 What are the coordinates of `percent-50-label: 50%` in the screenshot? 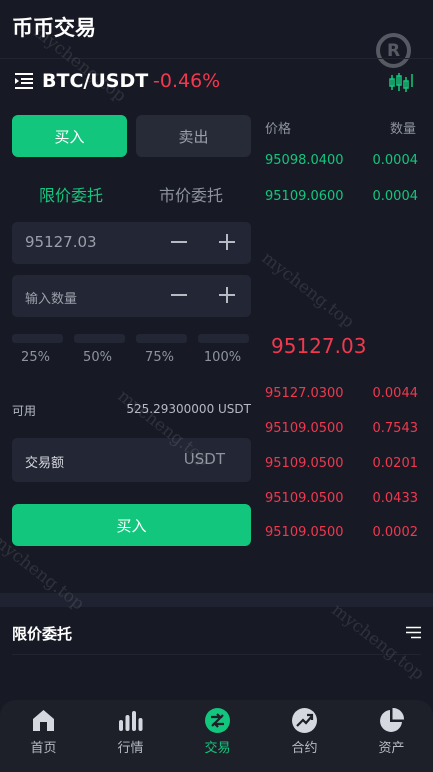 It's located at (97, 357).